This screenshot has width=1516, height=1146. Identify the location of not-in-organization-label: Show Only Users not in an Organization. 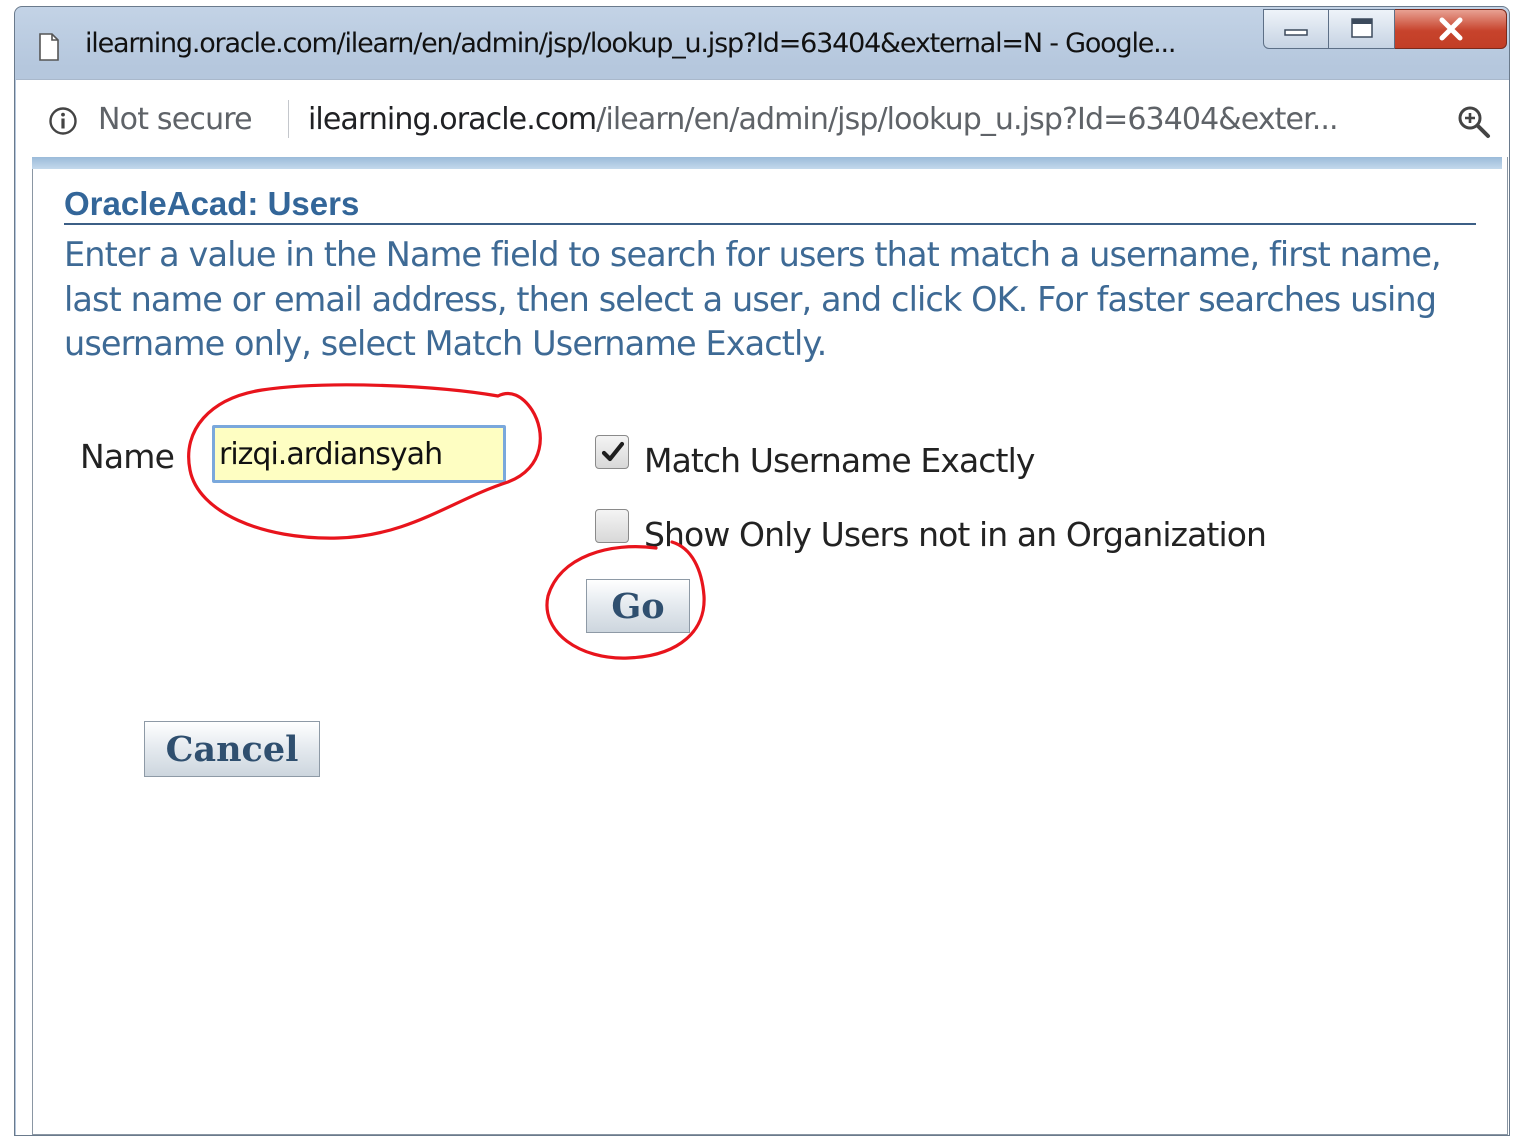
(955, 534).